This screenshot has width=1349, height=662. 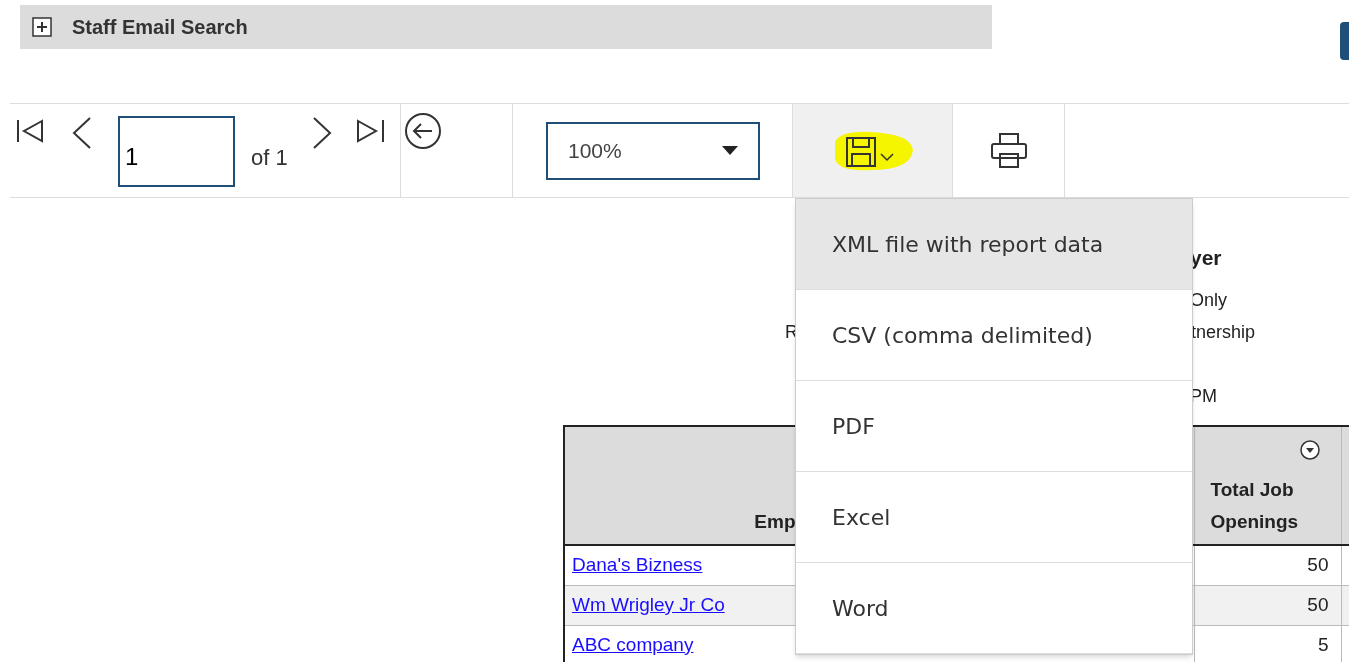 What do you see at coordinates (994, 517) in the screenshot?
I see `export-menu-item: Excel` at bounding box center [994, 517].